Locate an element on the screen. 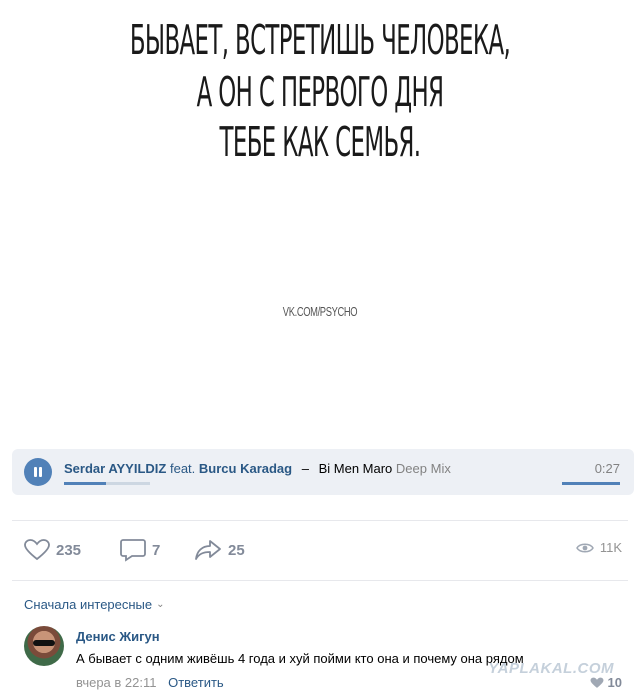  like-button: 235 is located at coordinates (52, 550).